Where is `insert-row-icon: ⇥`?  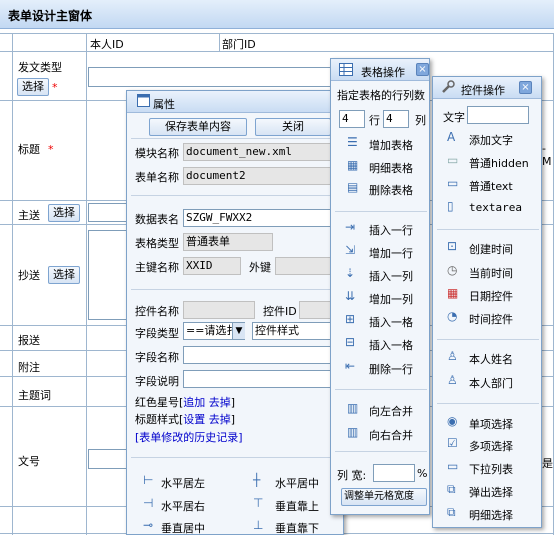
insert-row-icon: ⇥ is located at coordinates (350, 227).